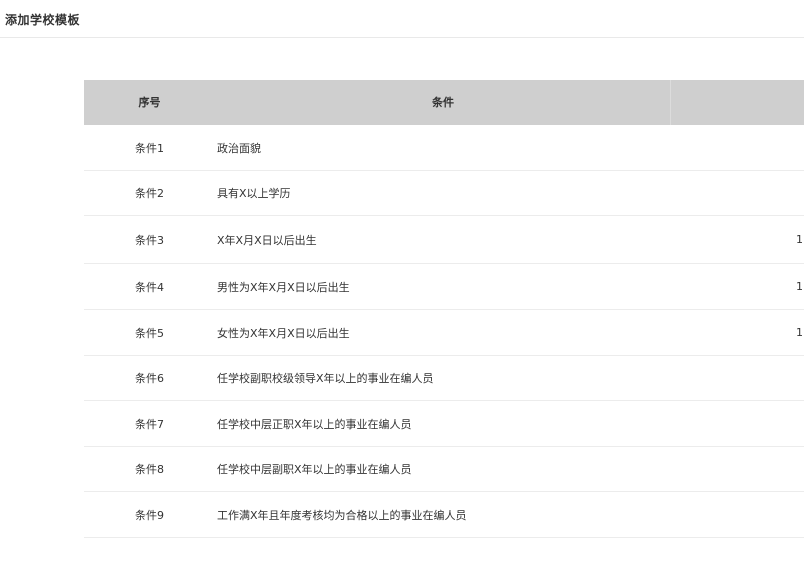 The image size is (804, 570). I want to click on page-header: 添加学校模板, so click(402, 19).